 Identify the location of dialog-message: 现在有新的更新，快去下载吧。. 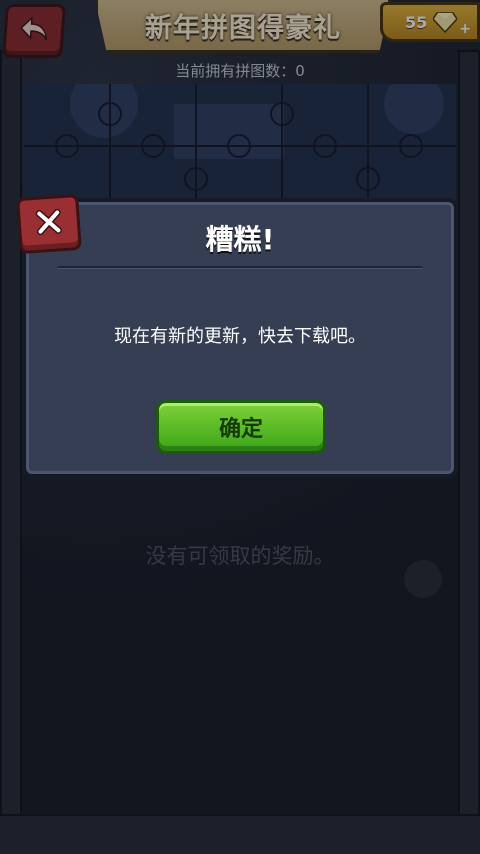
(240, 336).